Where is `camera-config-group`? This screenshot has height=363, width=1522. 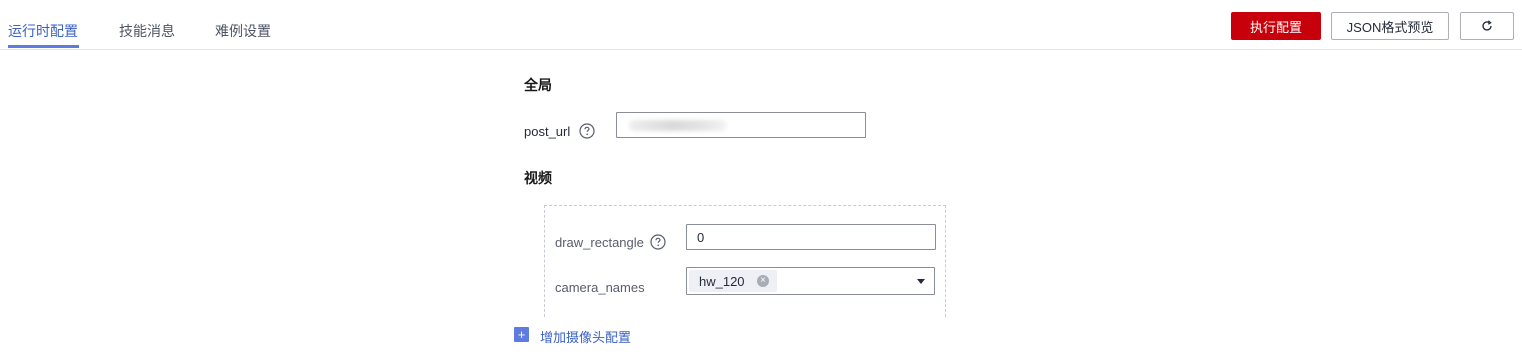 camera-config-group is located at coordinates (745, 261).